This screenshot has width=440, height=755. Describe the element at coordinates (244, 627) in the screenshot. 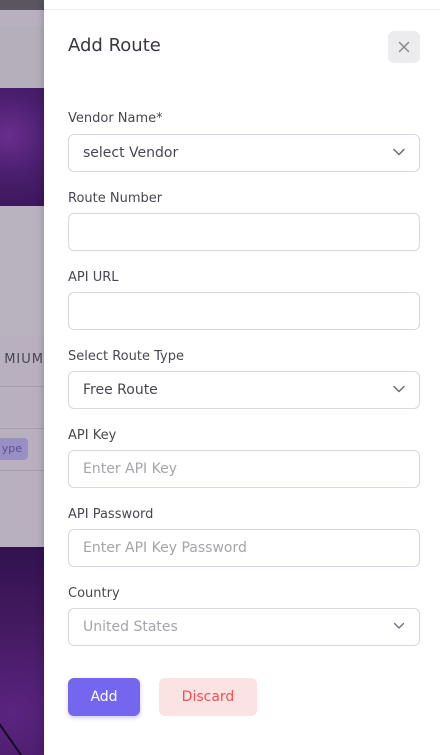

I see `country-select: United States` at that location.